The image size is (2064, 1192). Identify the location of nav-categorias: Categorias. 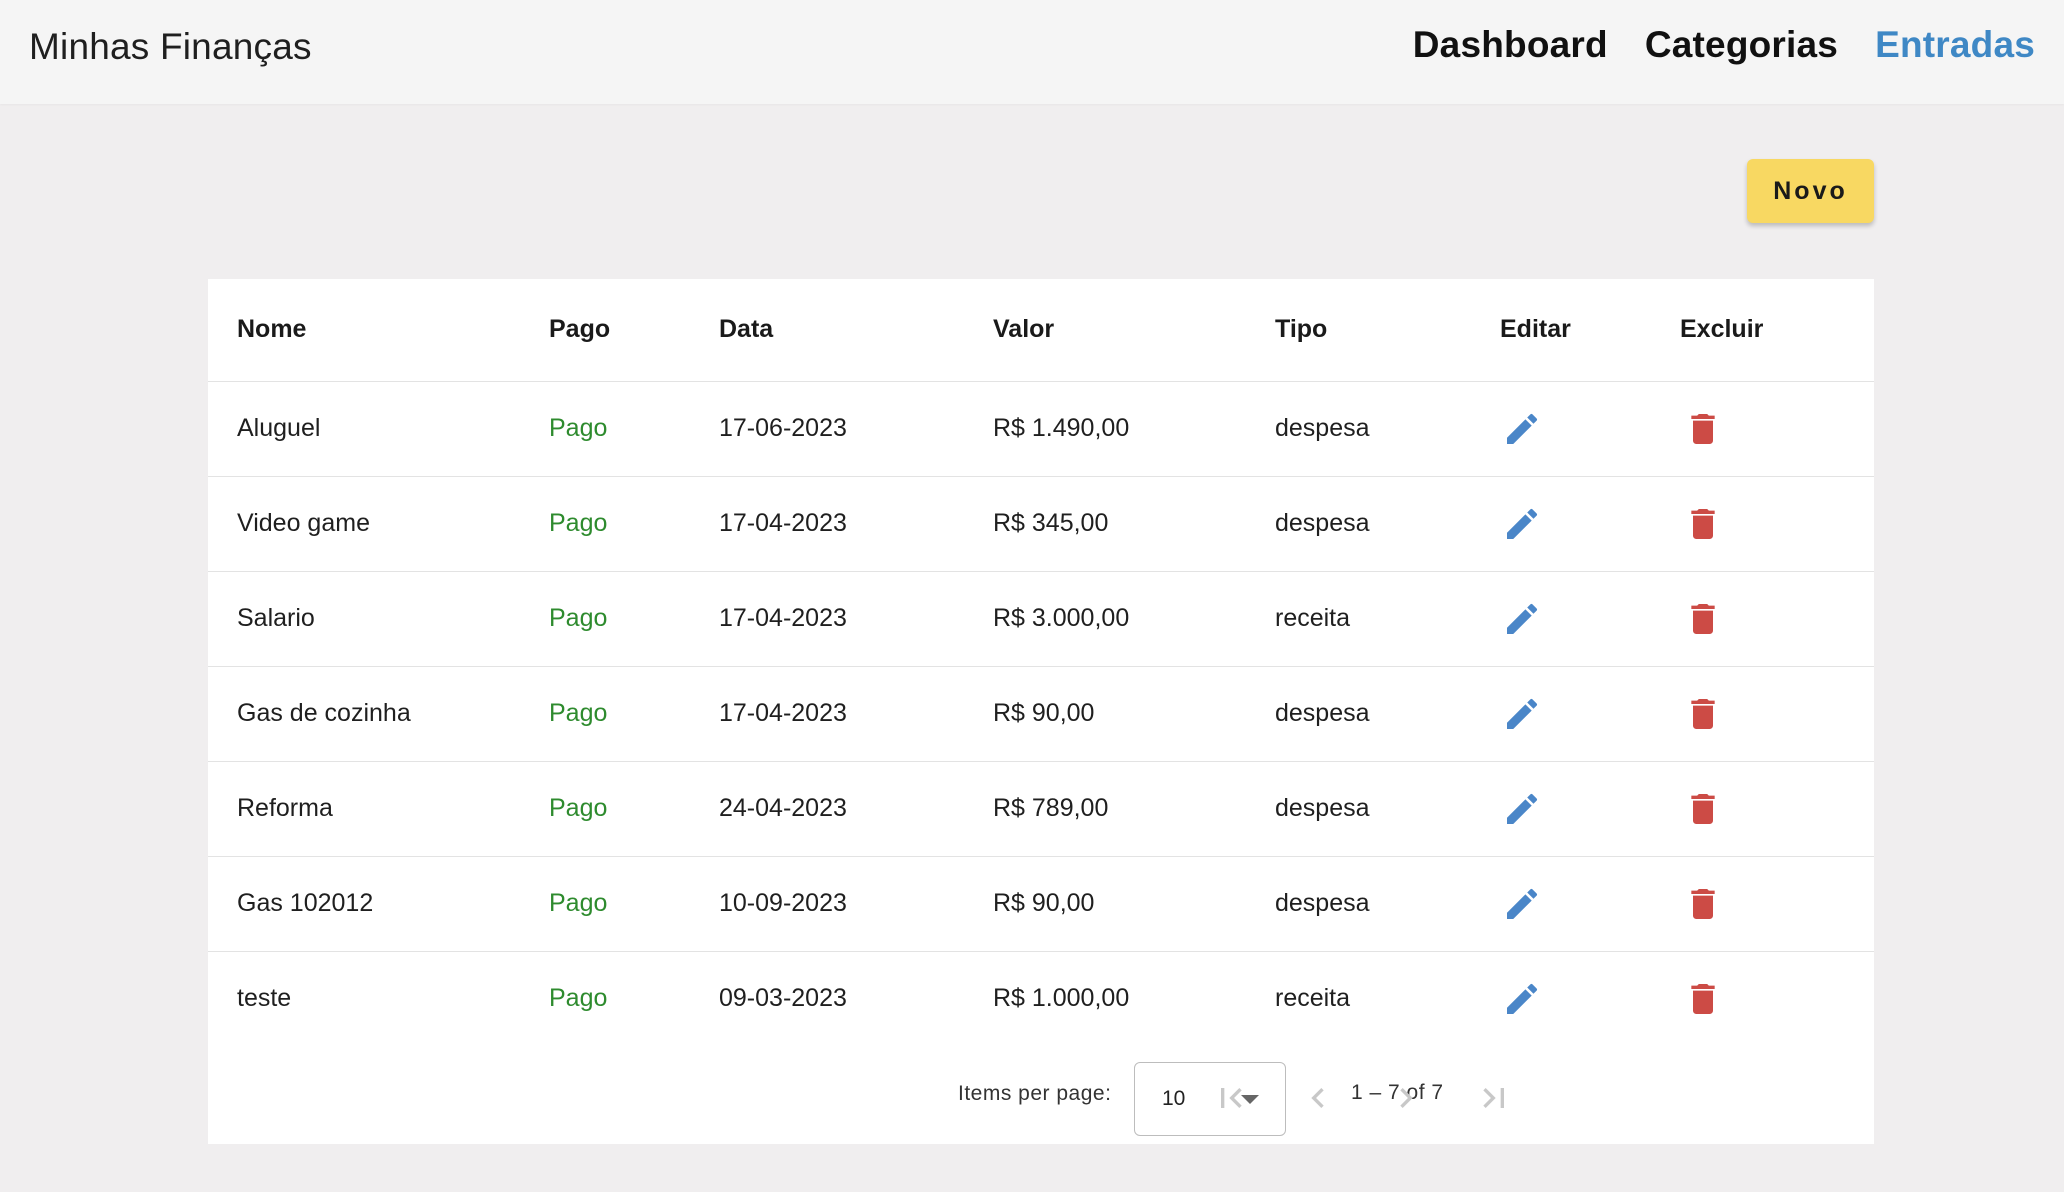
(1741, 45).